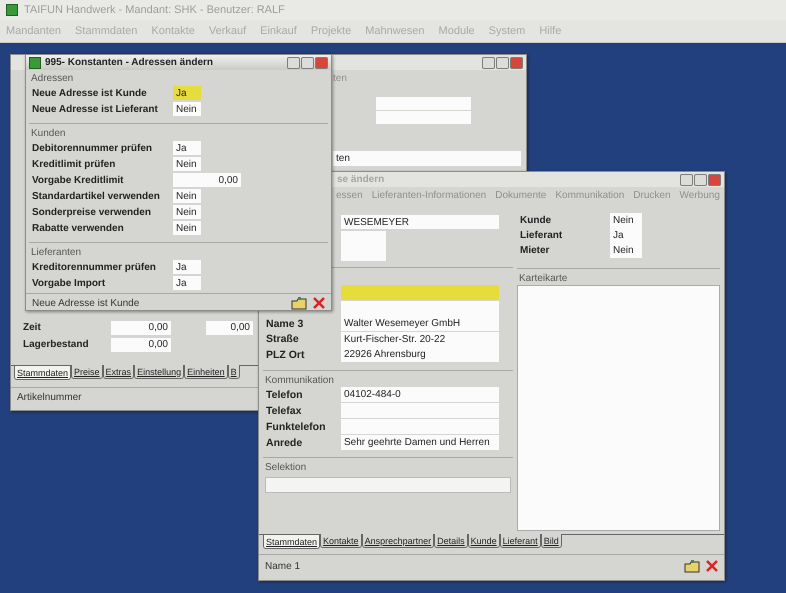 Image resolution: width=786 pixels, height=593 pixels. I want to click on status-text: Artikelnummer, so click(49, 397).